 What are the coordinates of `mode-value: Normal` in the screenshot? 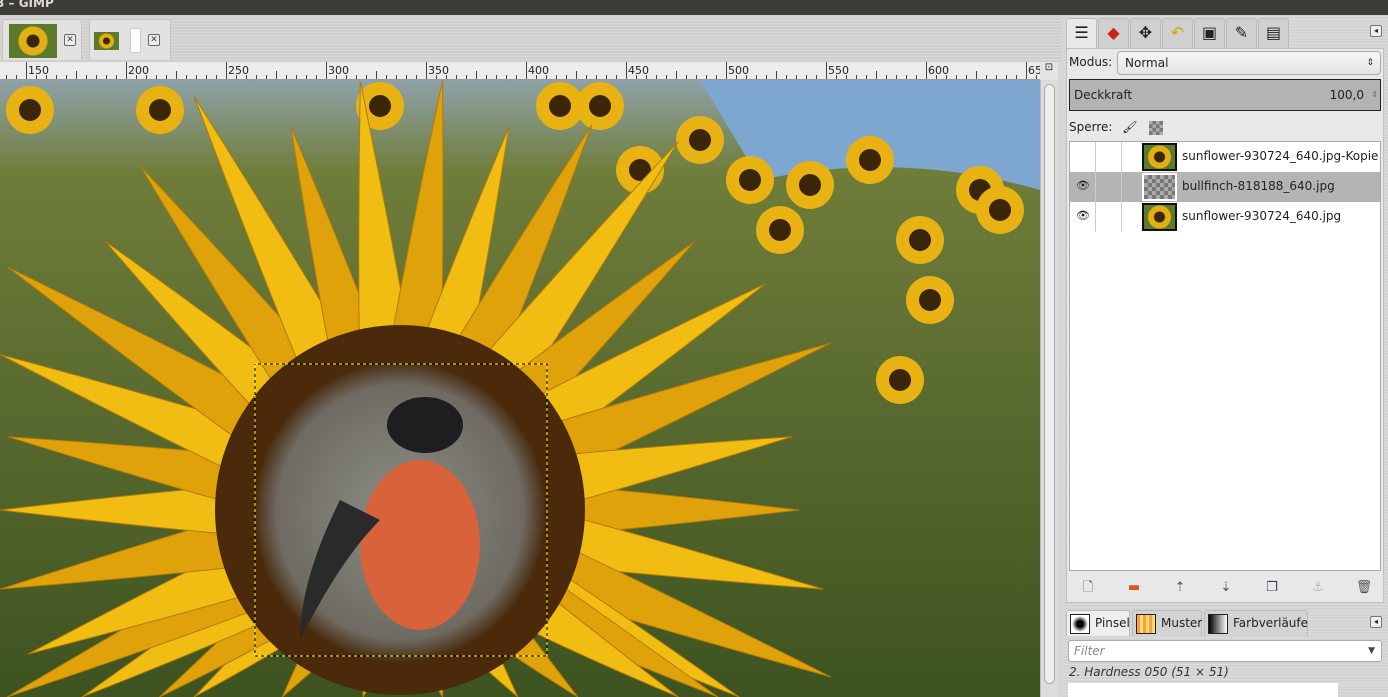 It's located at (1147, 63).